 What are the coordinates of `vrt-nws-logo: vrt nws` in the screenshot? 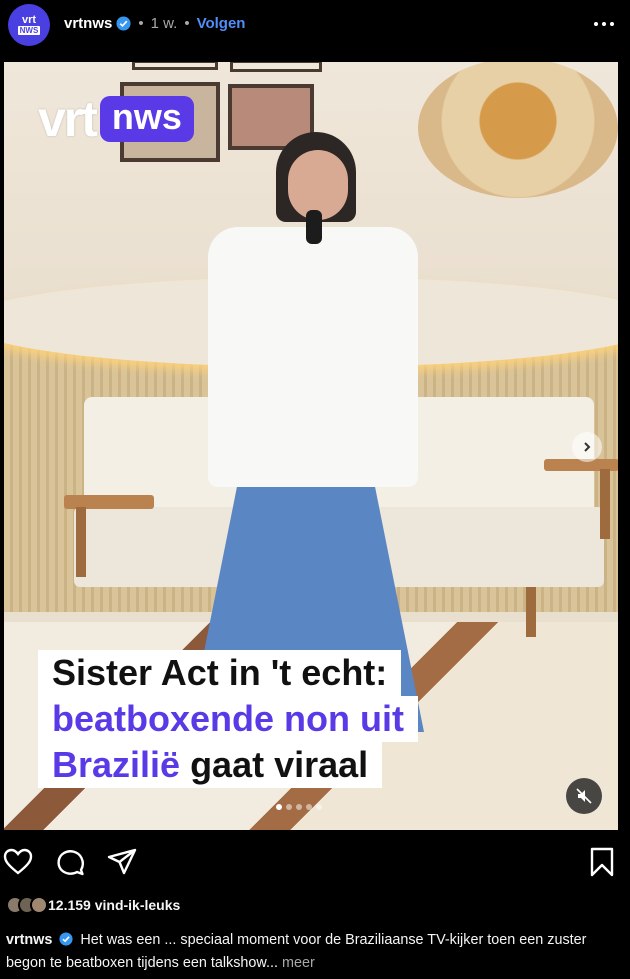 It's located at (116, 119).